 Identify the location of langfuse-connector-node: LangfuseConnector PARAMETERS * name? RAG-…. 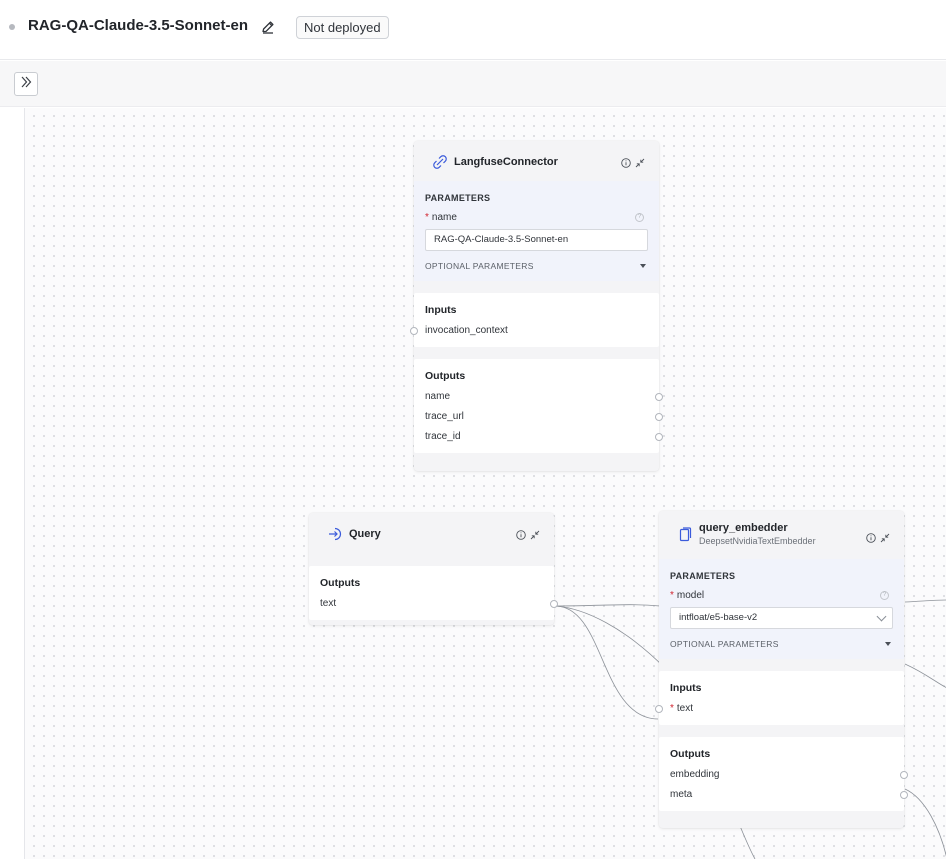
(536, 306).